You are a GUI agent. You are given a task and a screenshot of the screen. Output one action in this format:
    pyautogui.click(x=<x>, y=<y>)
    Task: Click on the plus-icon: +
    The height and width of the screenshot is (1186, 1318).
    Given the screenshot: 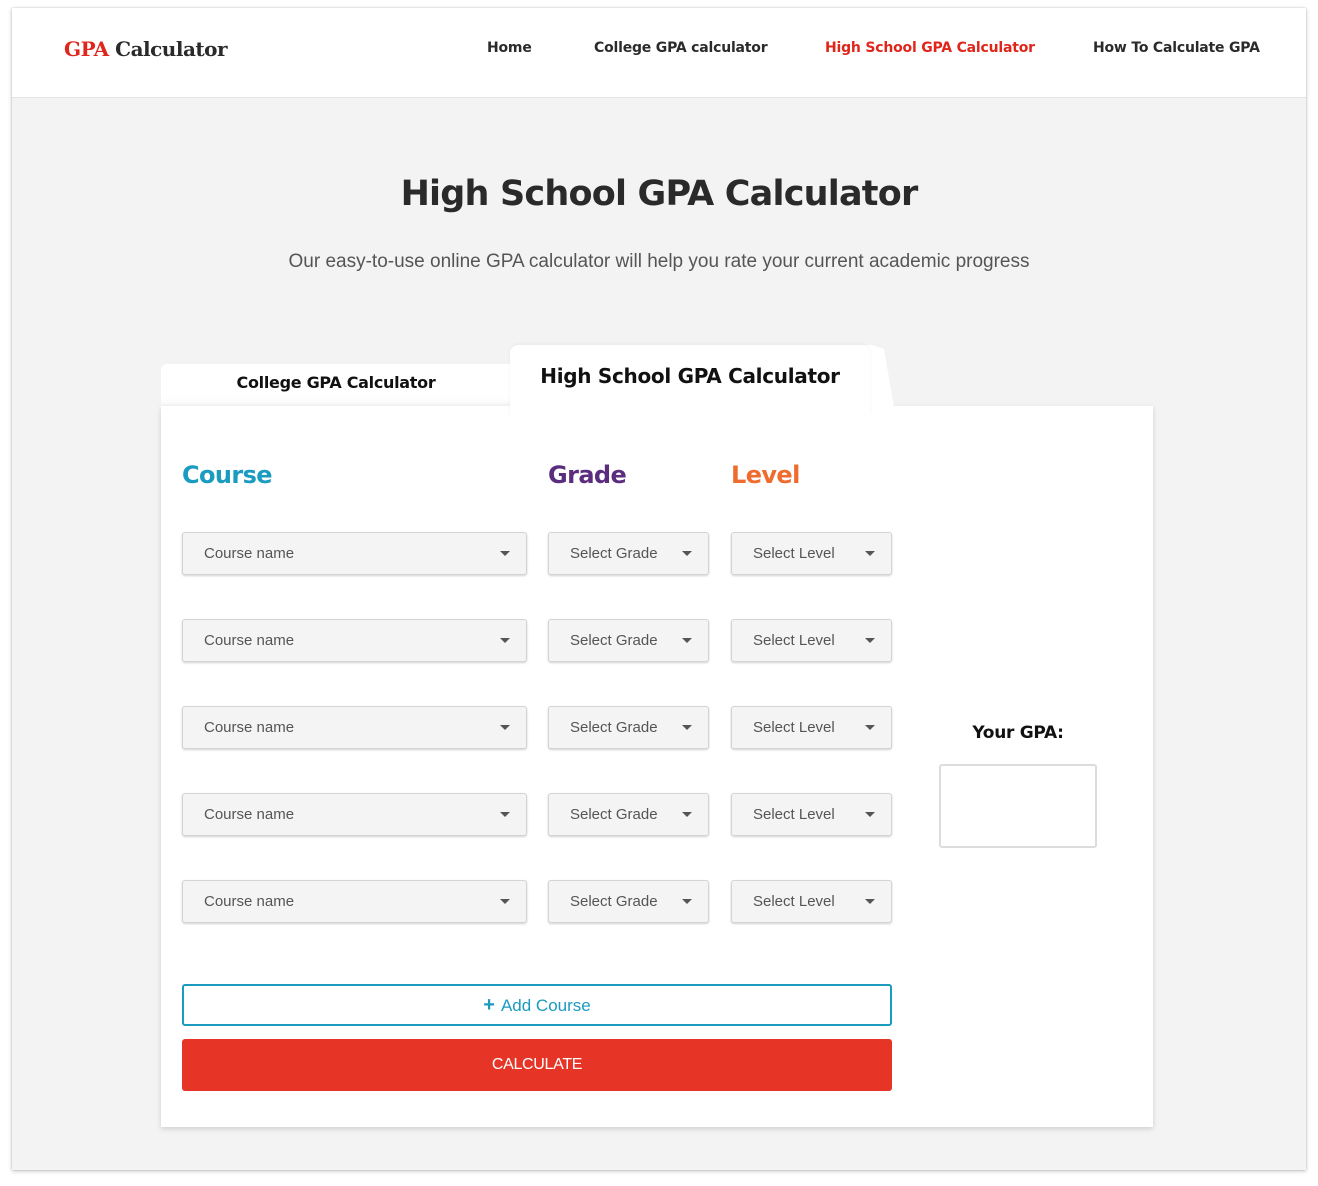 What is the action you would take?
    pyautogui.click(x=489, y=1005)
    